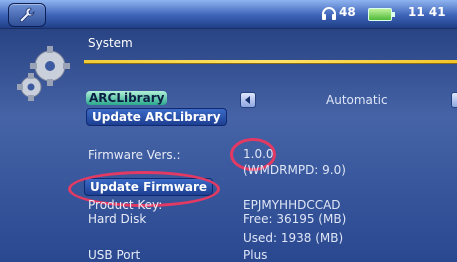 This screenshot has width=457, height=262. What do you see at coordinates (293, 238) in the screenshot?
I see `hard-disk-used: Used: 1938 (MB)` at bounding box center [293, 238].